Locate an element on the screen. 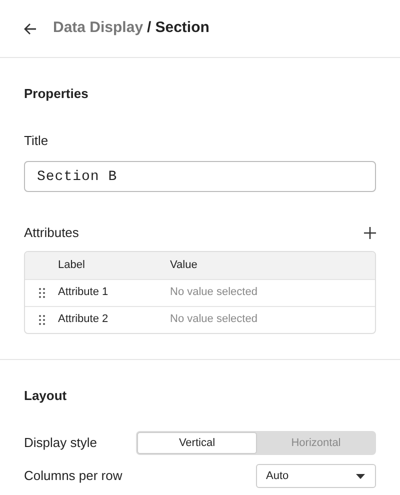 This screenshot has width=400, height=495. add-icon is located at coordinates (370, 232).